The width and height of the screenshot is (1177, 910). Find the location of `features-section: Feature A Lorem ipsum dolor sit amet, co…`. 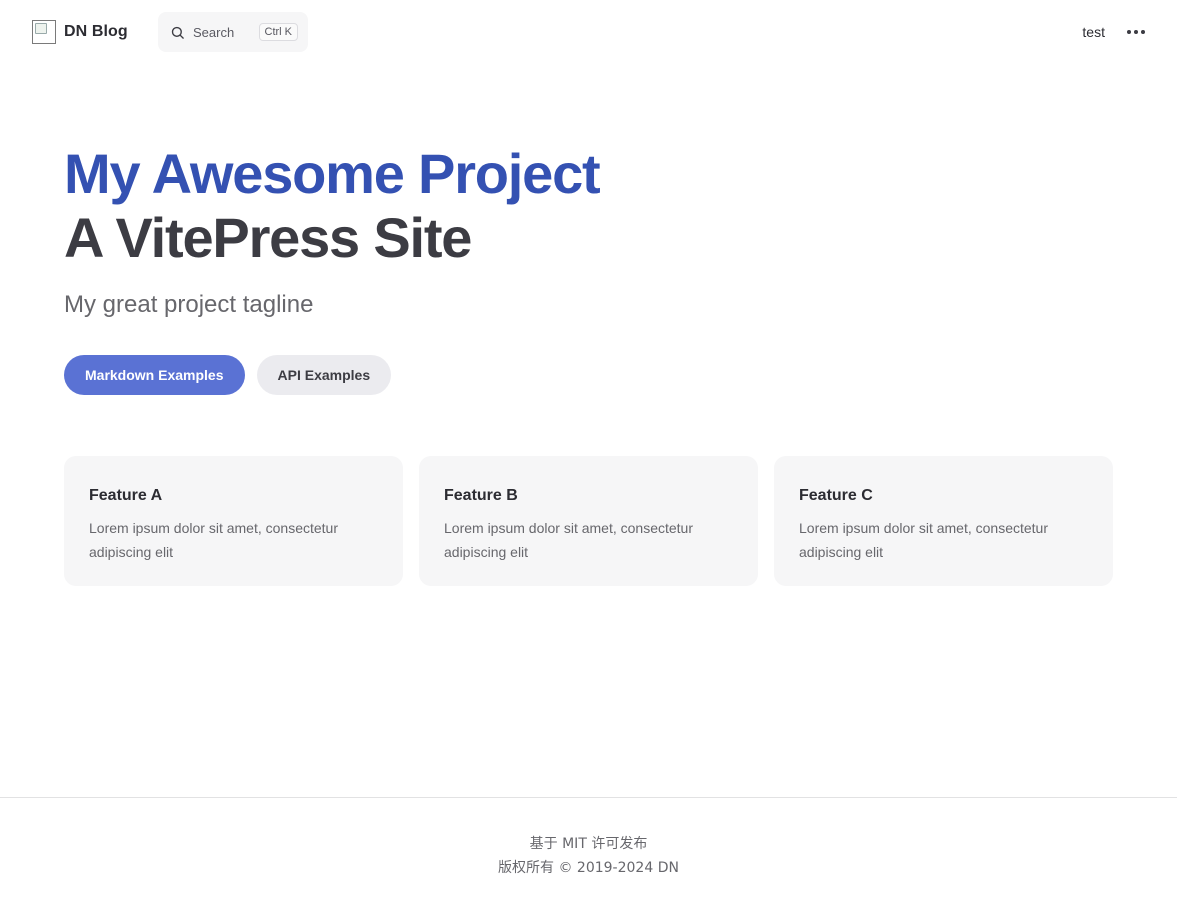

features-section: Feature A Lorem ipsum dolor sit amet, co… is located at coordinates (588, 521).